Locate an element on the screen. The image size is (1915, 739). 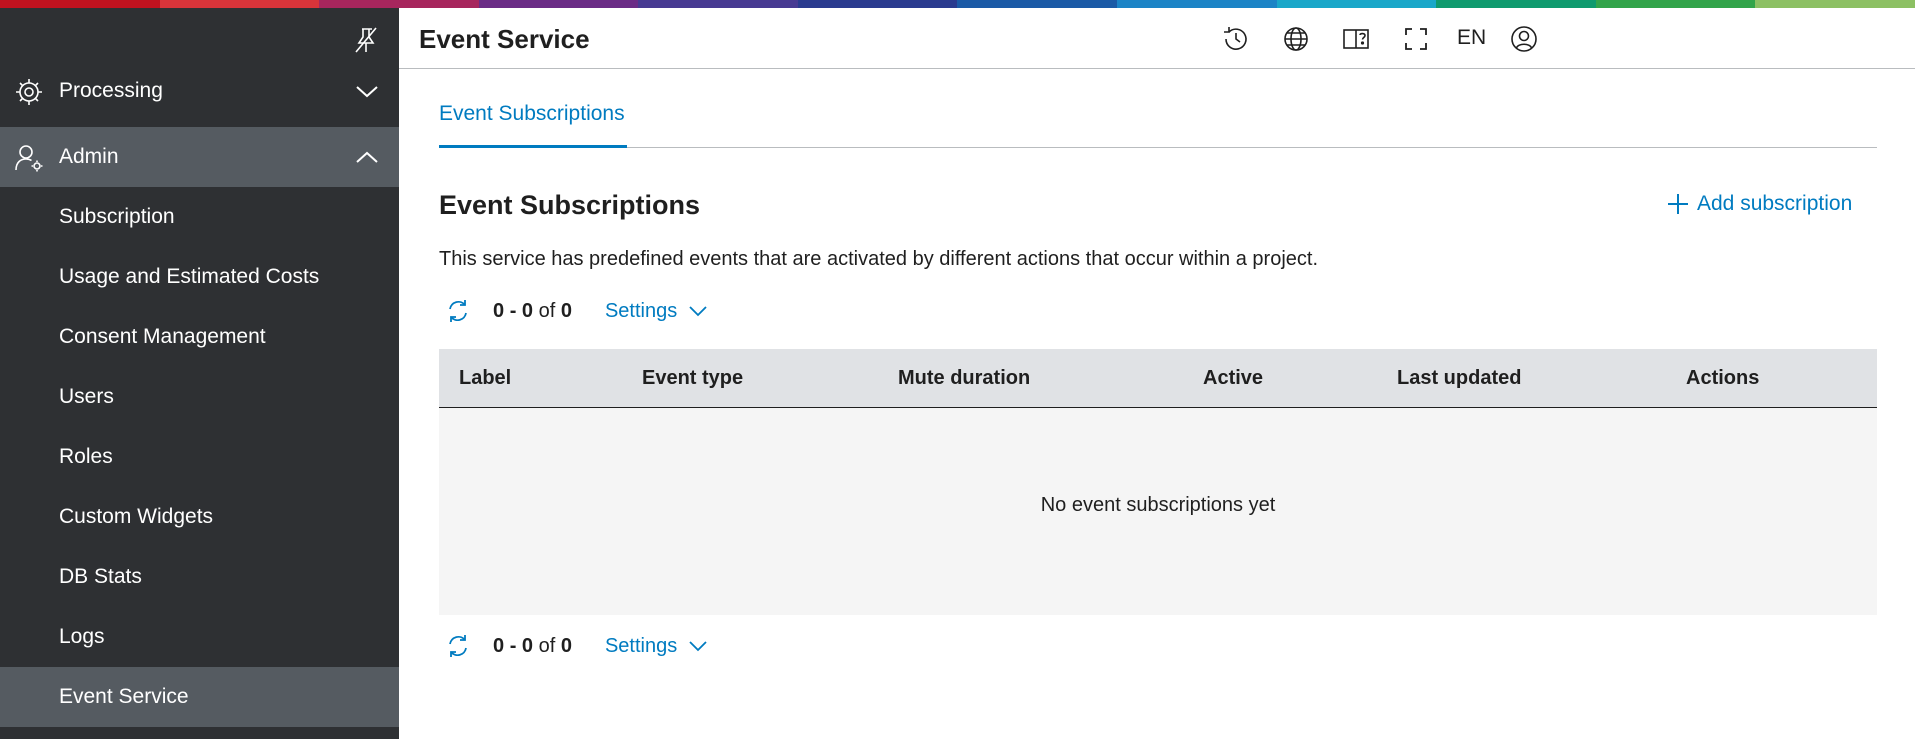
column-header-mute-duration: Mute duration is located at coordinates (964, 378).